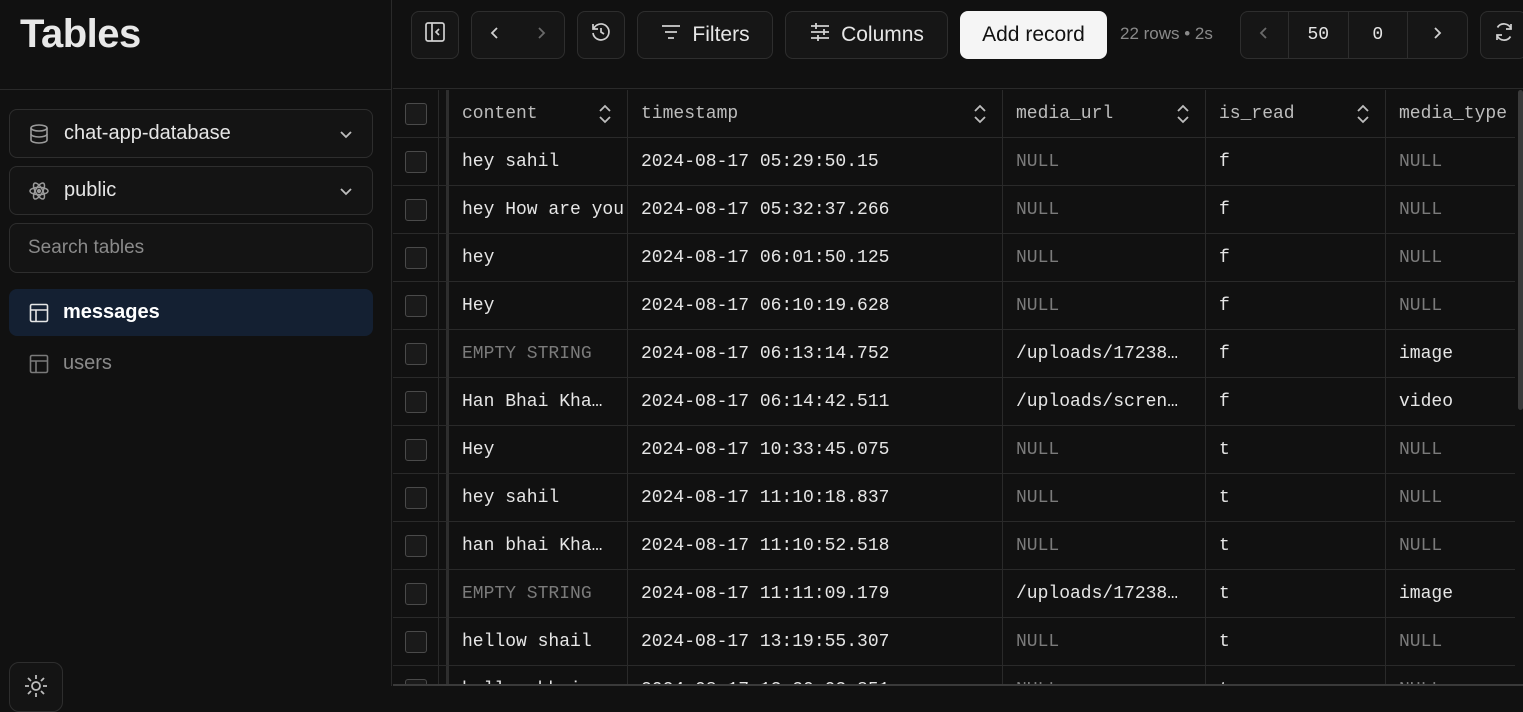 Image resolution: width=1523 pixels, height=712 pixels. I want to click on cell-content: hey, so click(538, 258).